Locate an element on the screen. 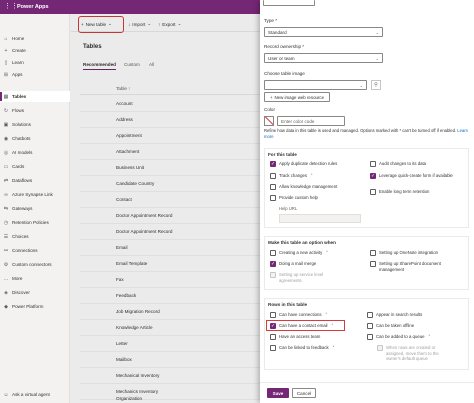 The height and width of the screenshot is (403, 474). ownership-select: User or team ⌄ is located at coordinates (323, 58).